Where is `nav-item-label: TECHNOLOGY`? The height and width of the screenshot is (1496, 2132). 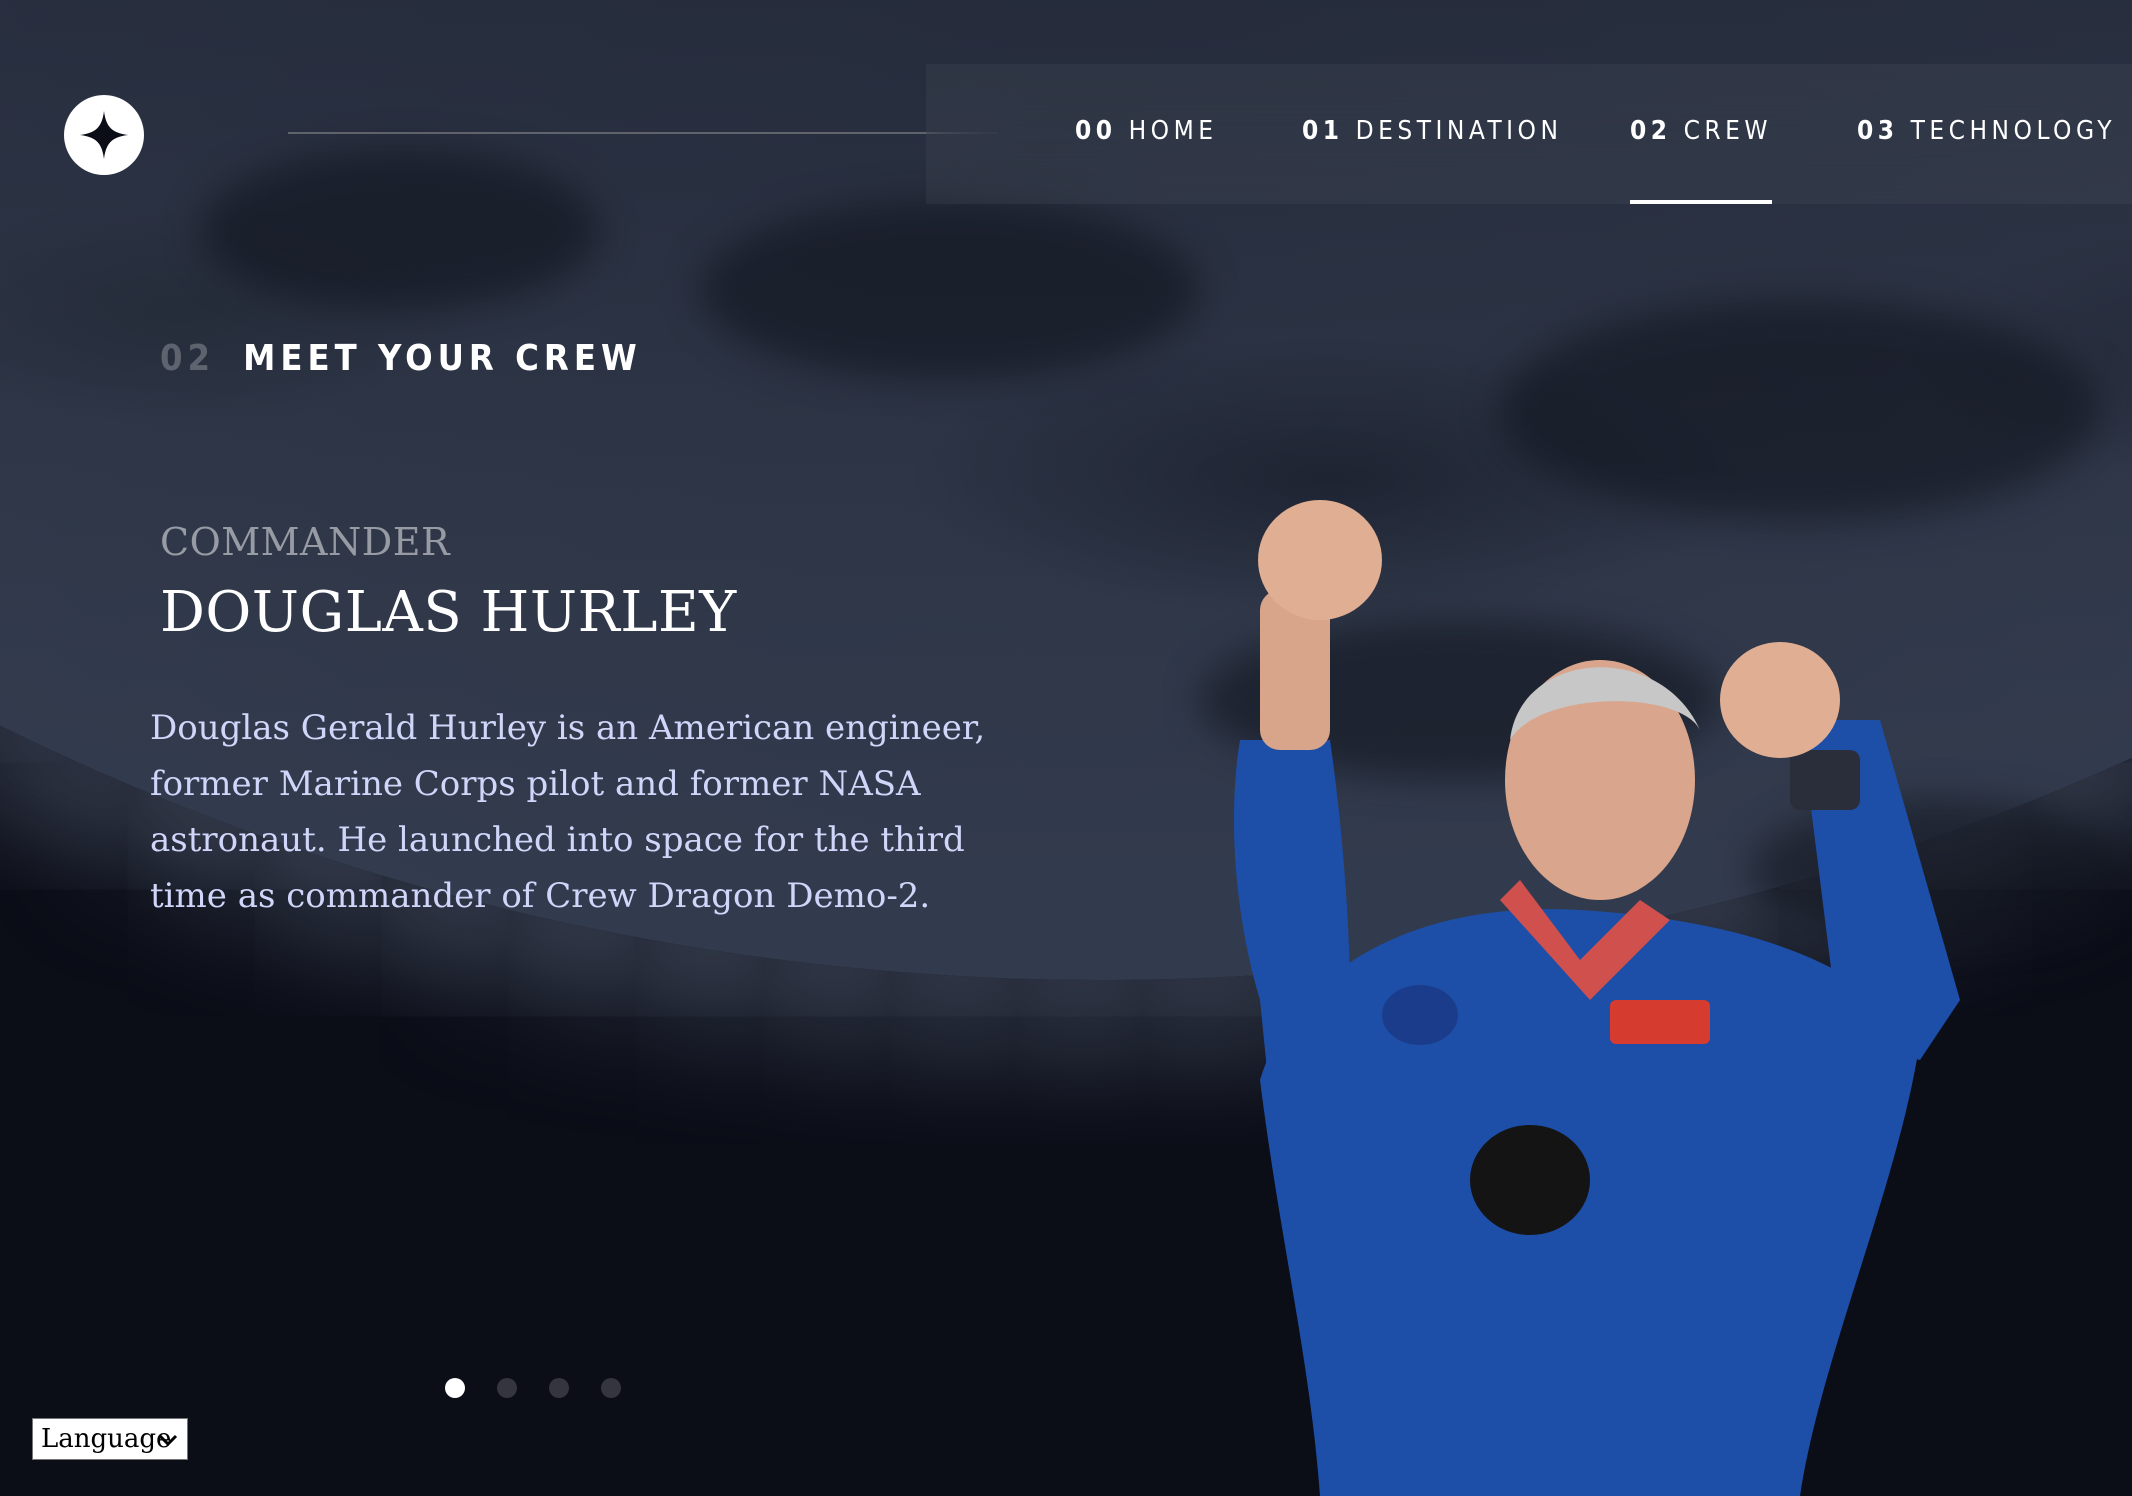
nav-item-label: TECHNOLOGY is located at coordinates (2013, 131).